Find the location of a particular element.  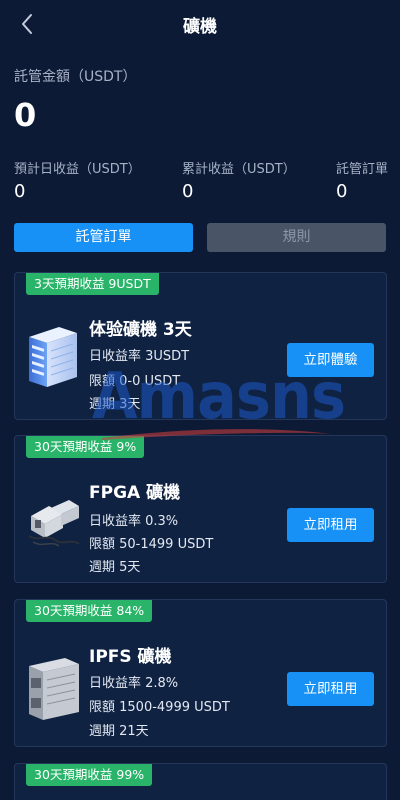

stats-row: 預計日收益（USDT） 0 累計收益（USDT） 0 託管訂單 0 is located at coordinates (204, 182).